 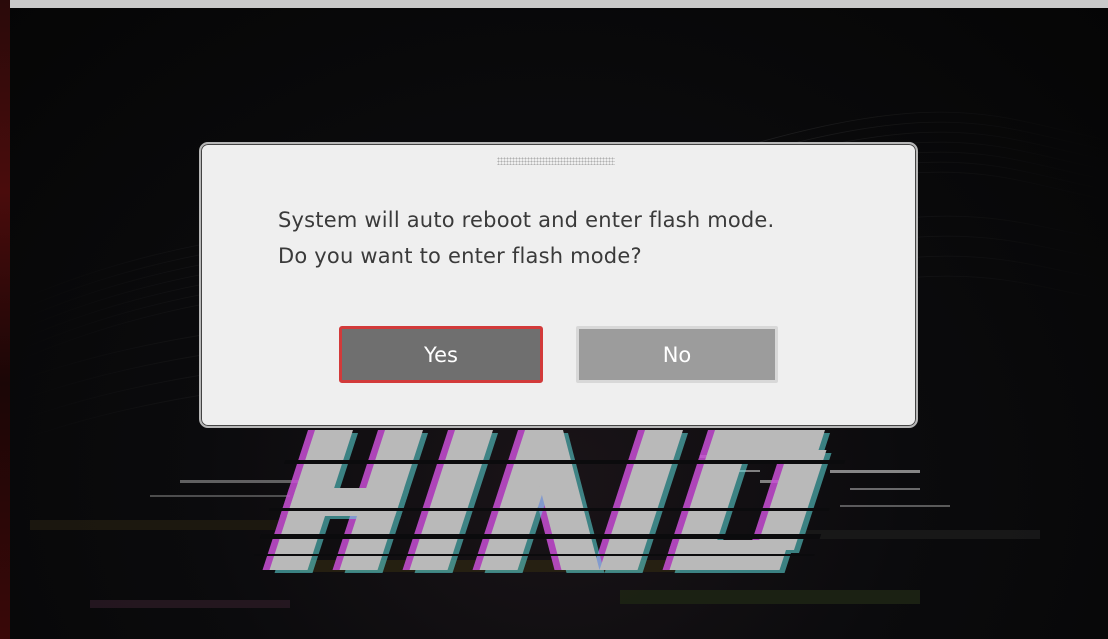 What do you see at coordinates (460, 256) in the screenshot?
I see `dialog-message-line-2: Do you want to enter flash mode?` at bounding box center [460, 256].